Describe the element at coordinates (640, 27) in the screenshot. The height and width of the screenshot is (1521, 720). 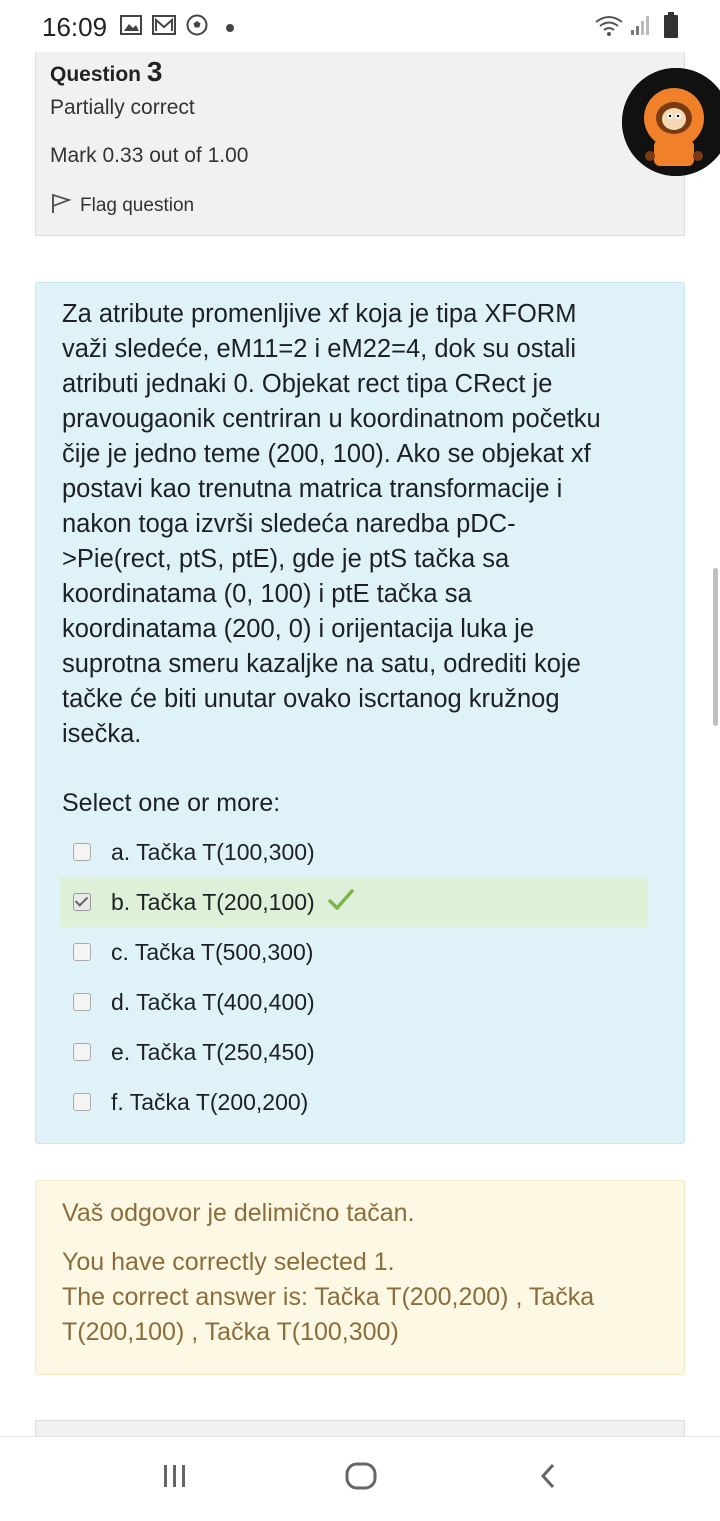
I see `signal-icon` at that location.